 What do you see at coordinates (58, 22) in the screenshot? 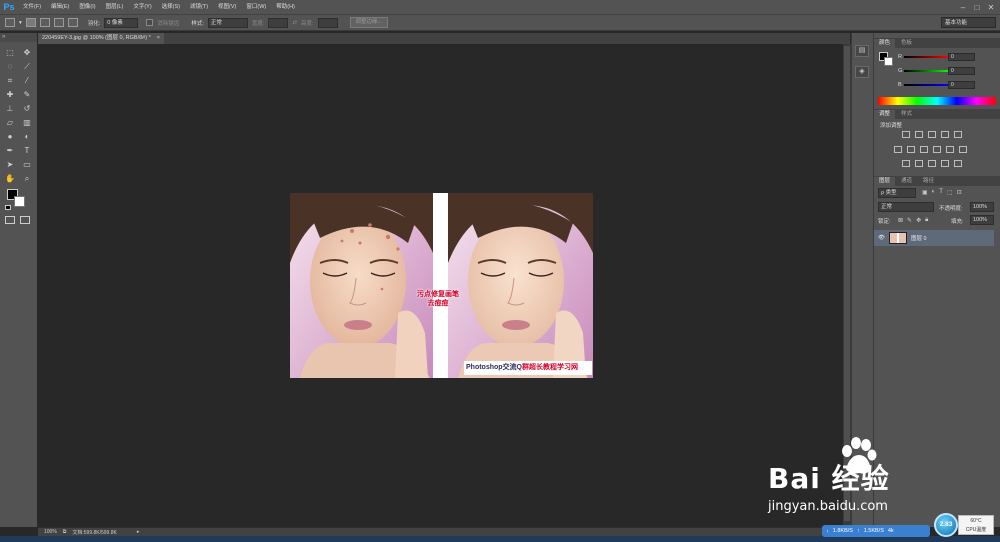
I see `subtract-selection-icon` at bounding box center [58, 22].